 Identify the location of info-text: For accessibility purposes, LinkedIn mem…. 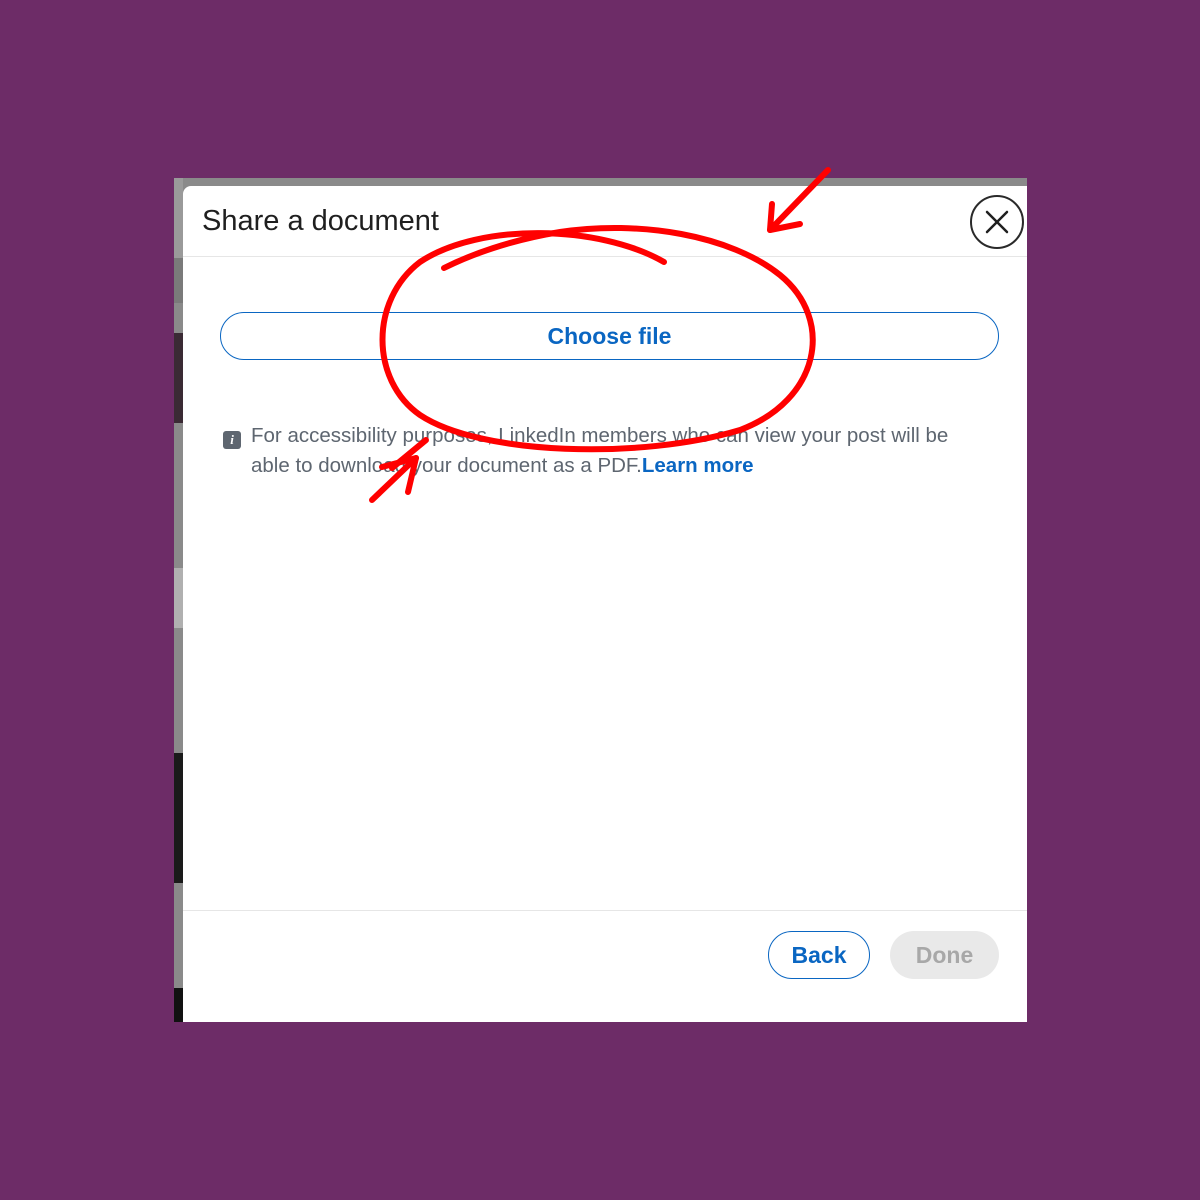
(621, 451).